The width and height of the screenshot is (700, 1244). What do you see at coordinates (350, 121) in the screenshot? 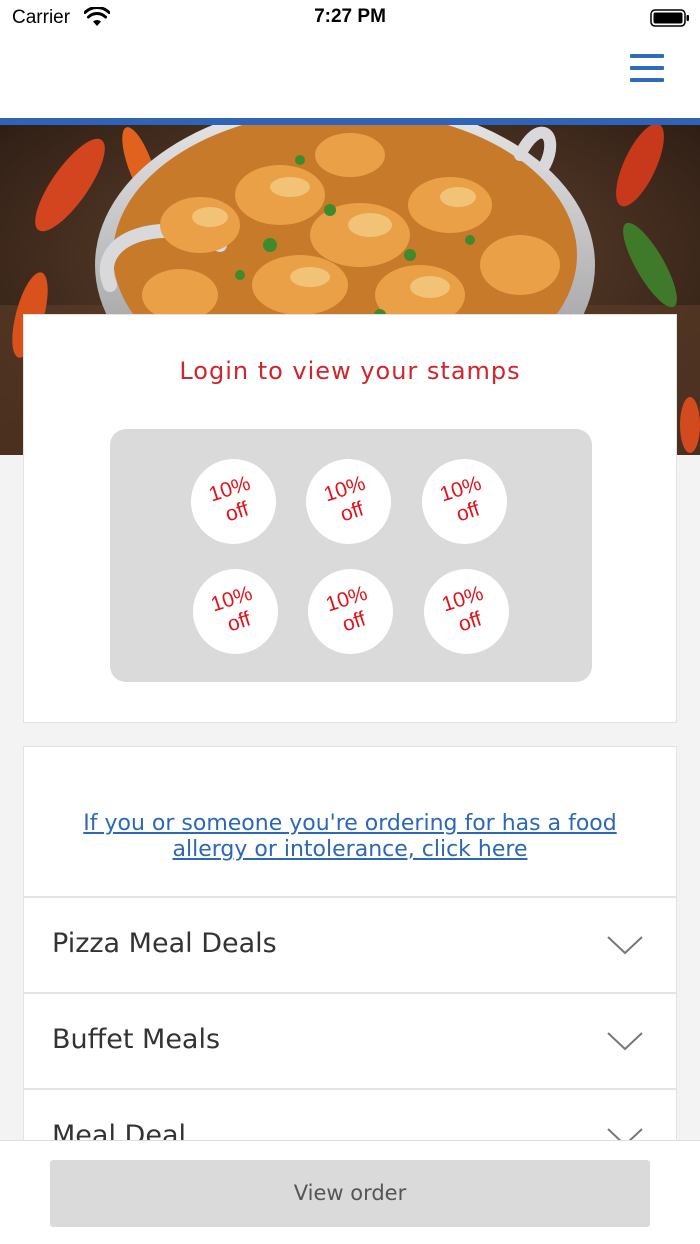
I see `header-accent-bar` at bounding box center [350, 121].